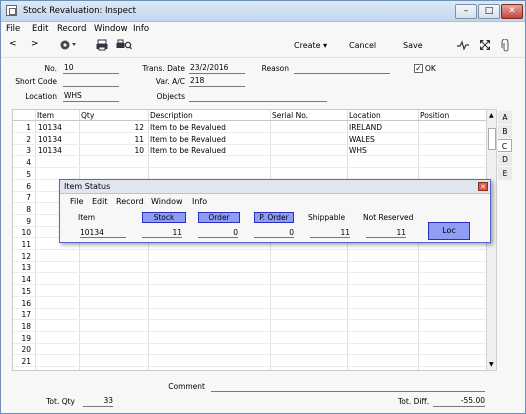  I want to click on cell-n: 4, so click(28, 163).